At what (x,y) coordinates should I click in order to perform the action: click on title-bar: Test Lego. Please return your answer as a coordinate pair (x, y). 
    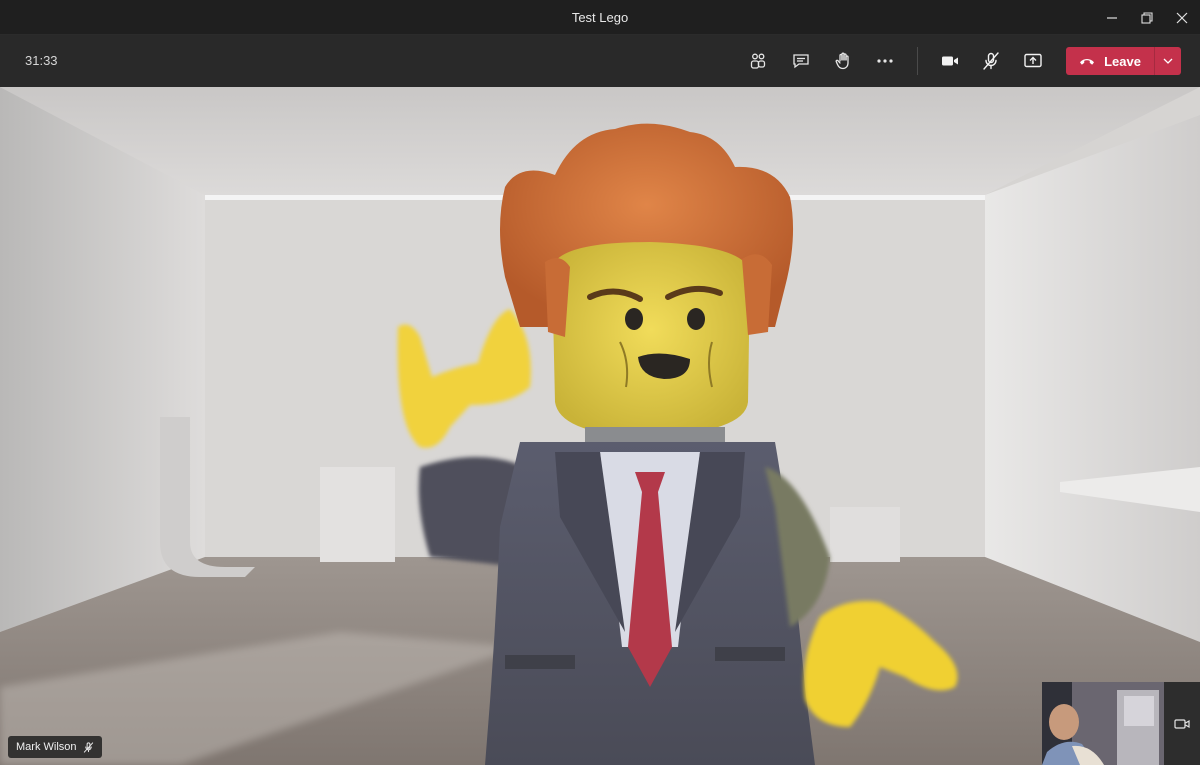
    Looking at the image, I should click on (600, 17).